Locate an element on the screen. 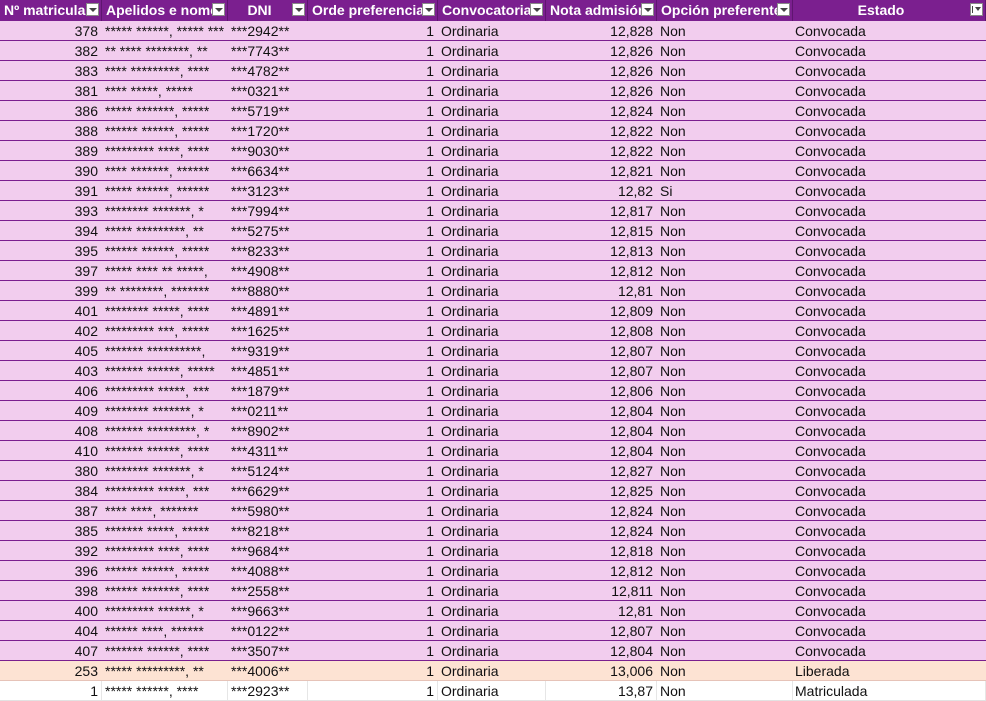 The width and height of the screenshot is (986, 701). cell-num-matricula: 384 is located at coordinates (51, 490).